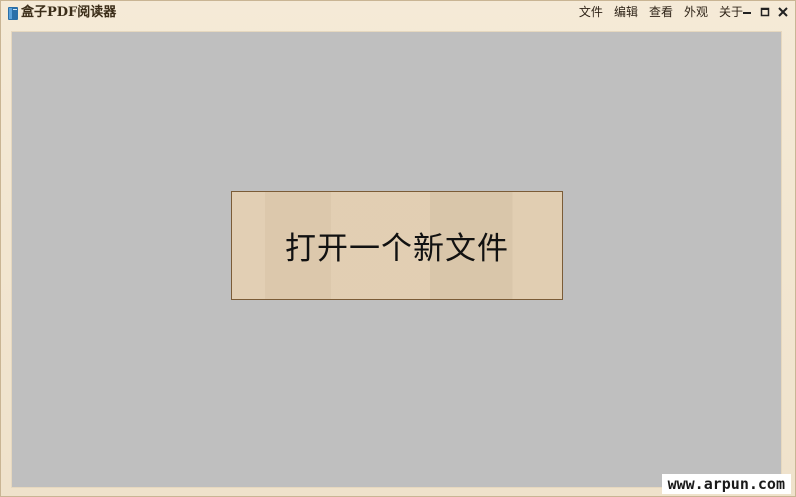 The width and height of the screenshot is (796, 497). I want to click on menu-view: 查看, so click(661, 12).